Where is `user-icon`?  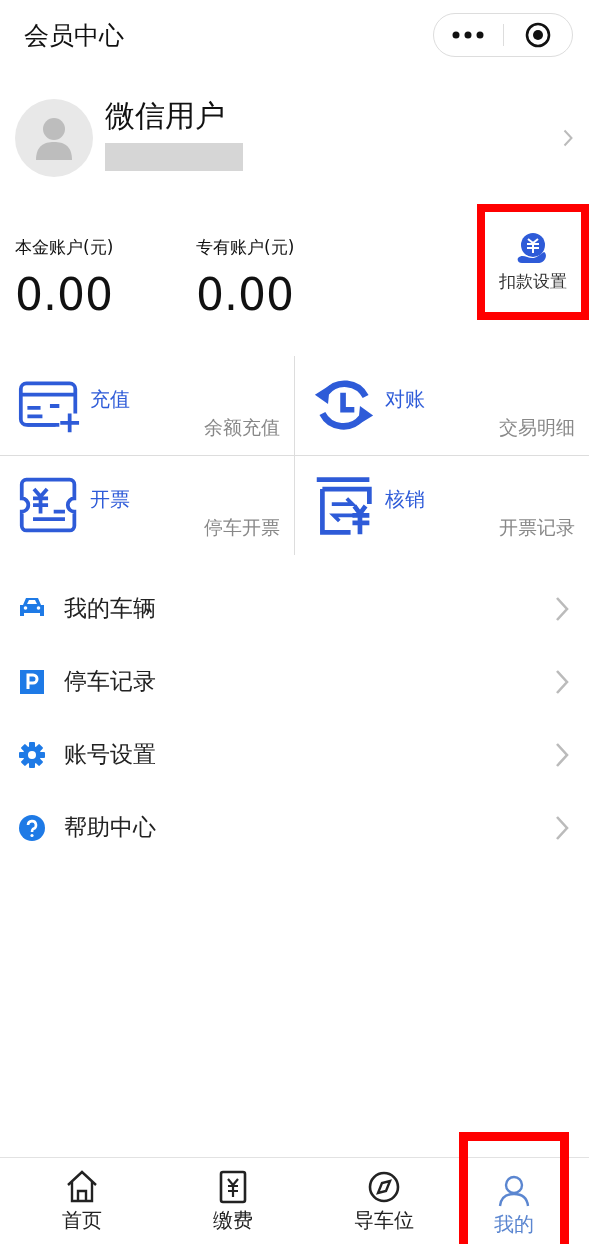 user-icon is located at coordinates (514, 1191).